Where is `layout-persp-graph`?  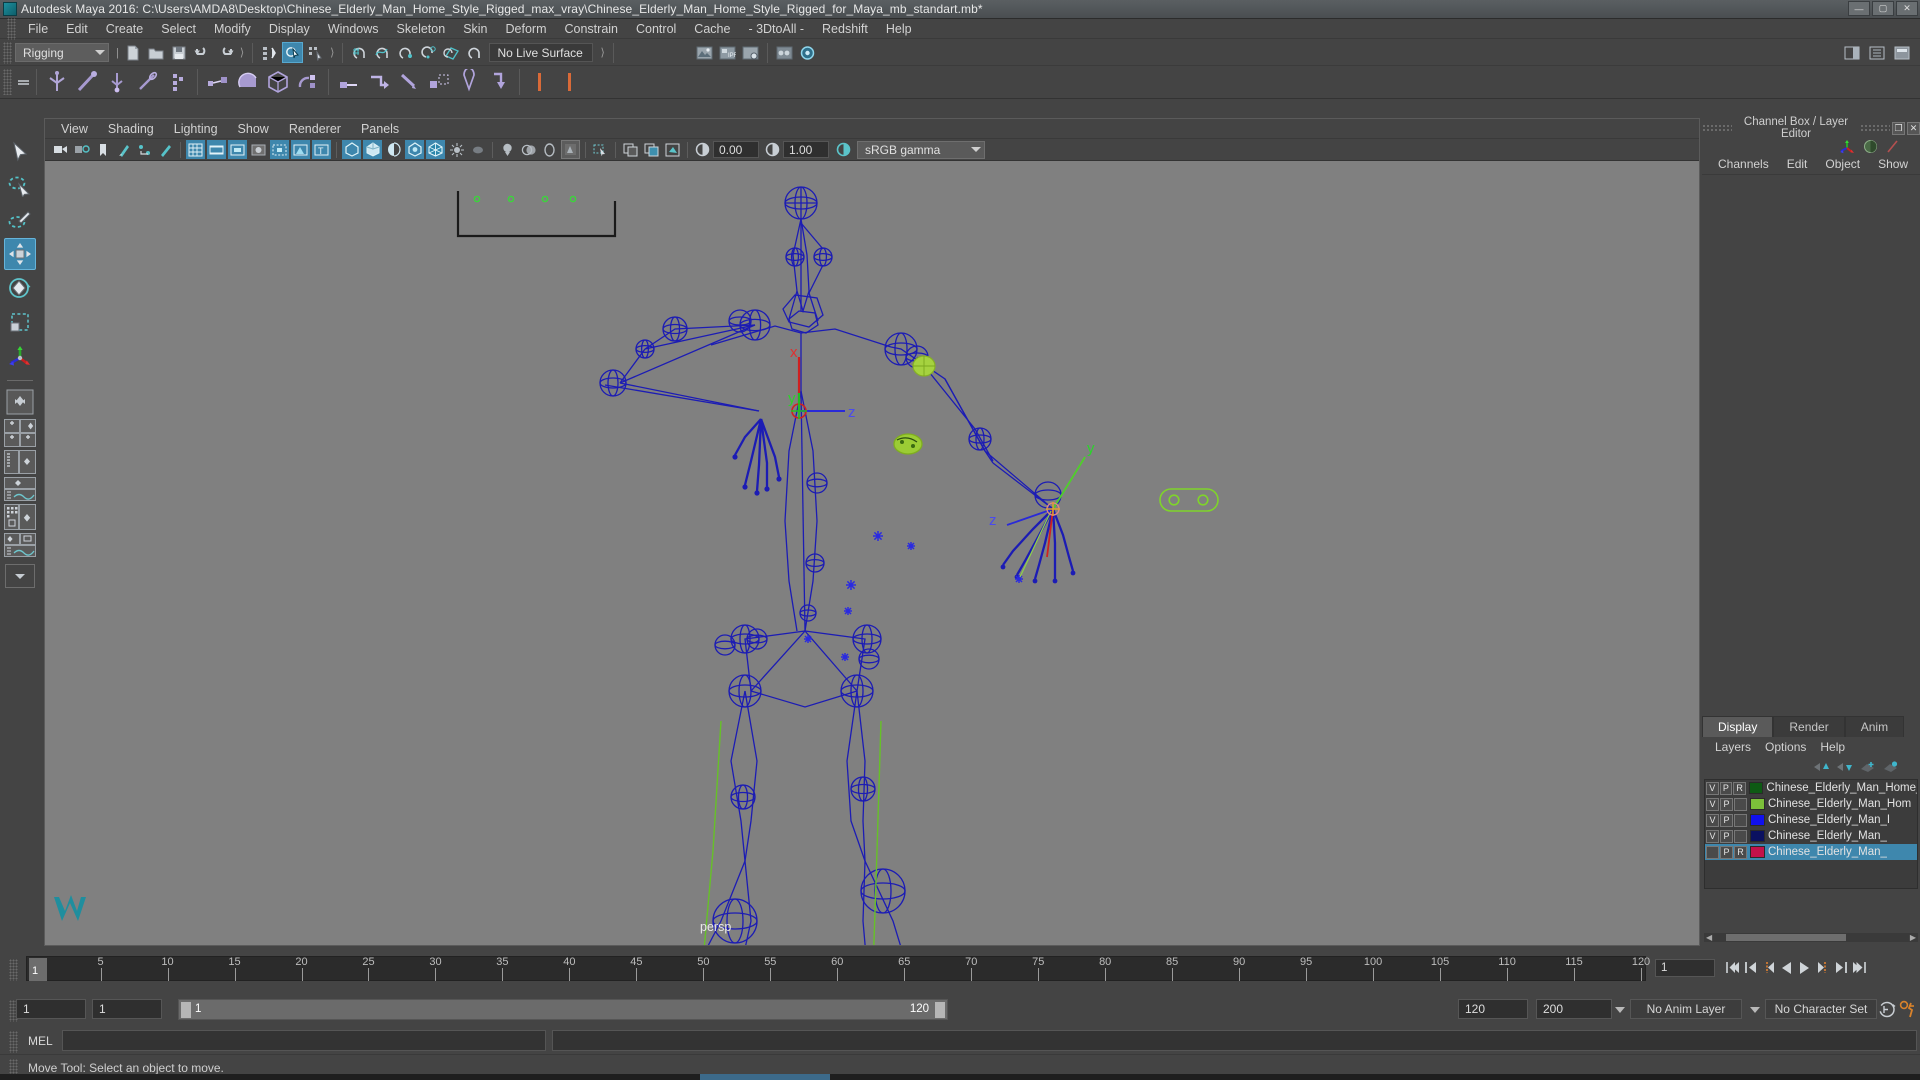
layout-persp-graph is located at coordinates (20, 489).